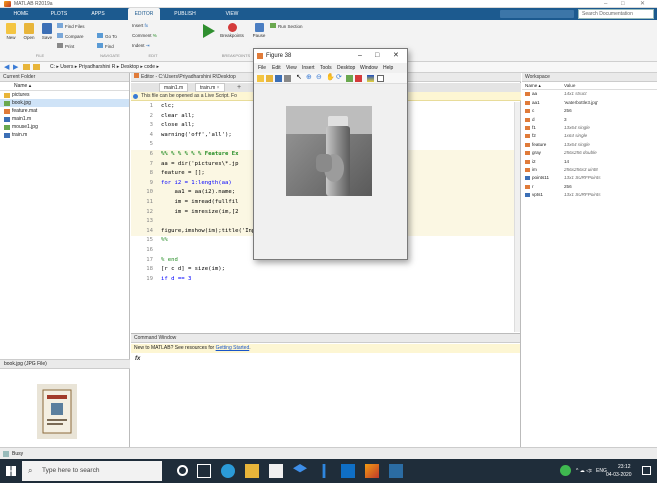  I want to click on table-row: f1 13x64 single, so click(589, 128).